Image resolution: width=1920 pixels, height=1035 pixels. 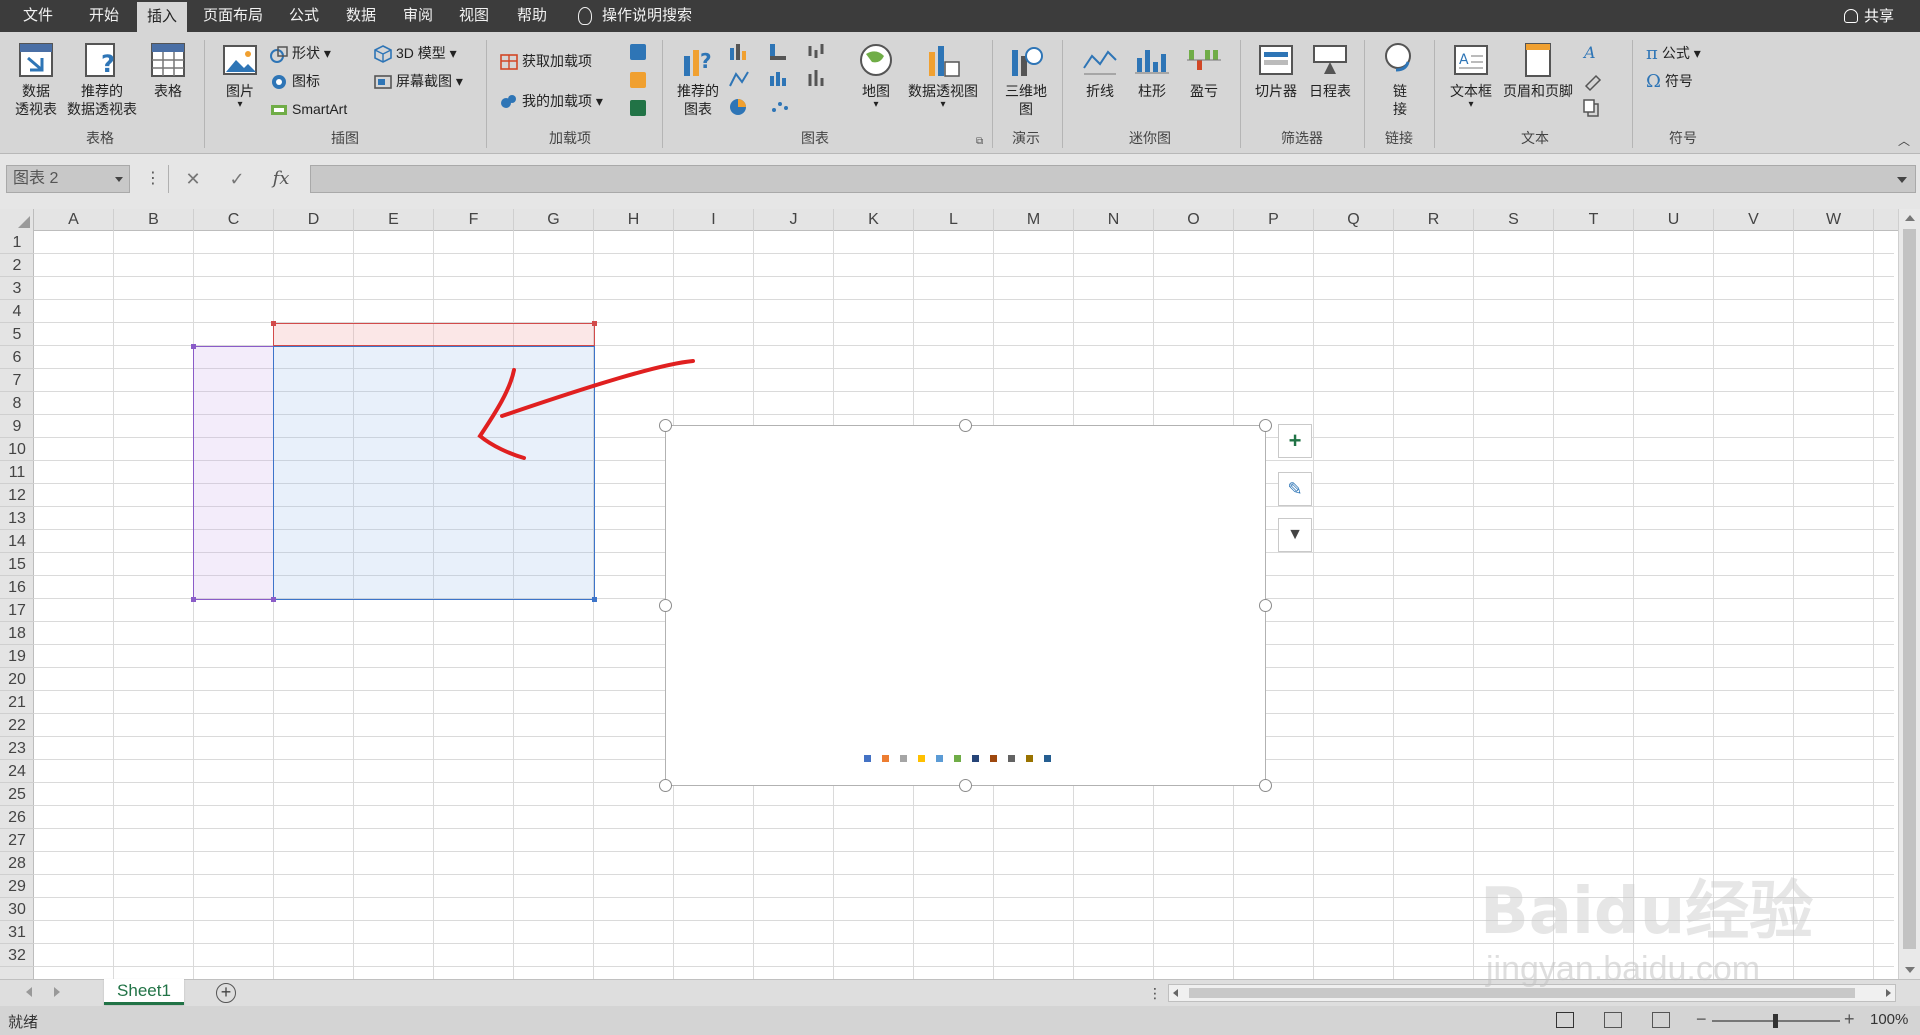 What do you see at coordinates (1295, 441) in the screenshot?
I see `chart-elements-button: +` at bounding box center [1295, 441].